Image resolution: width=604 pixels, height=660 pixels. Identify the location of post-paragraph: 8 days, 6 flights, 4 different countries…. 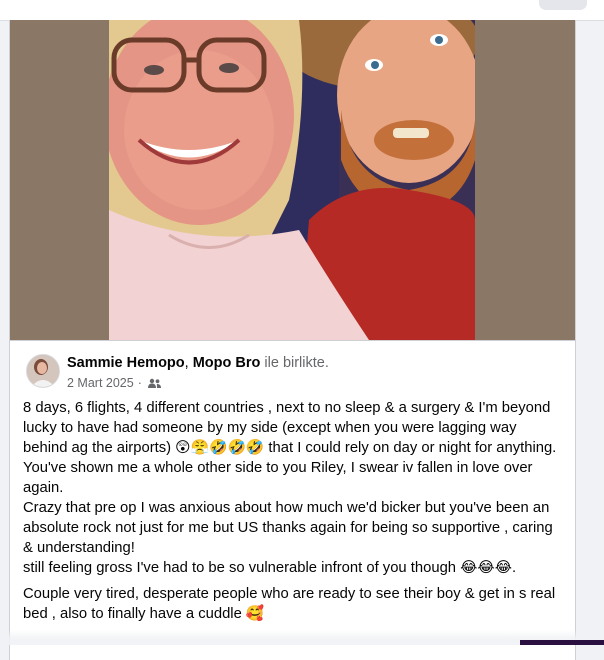
(290, 448).